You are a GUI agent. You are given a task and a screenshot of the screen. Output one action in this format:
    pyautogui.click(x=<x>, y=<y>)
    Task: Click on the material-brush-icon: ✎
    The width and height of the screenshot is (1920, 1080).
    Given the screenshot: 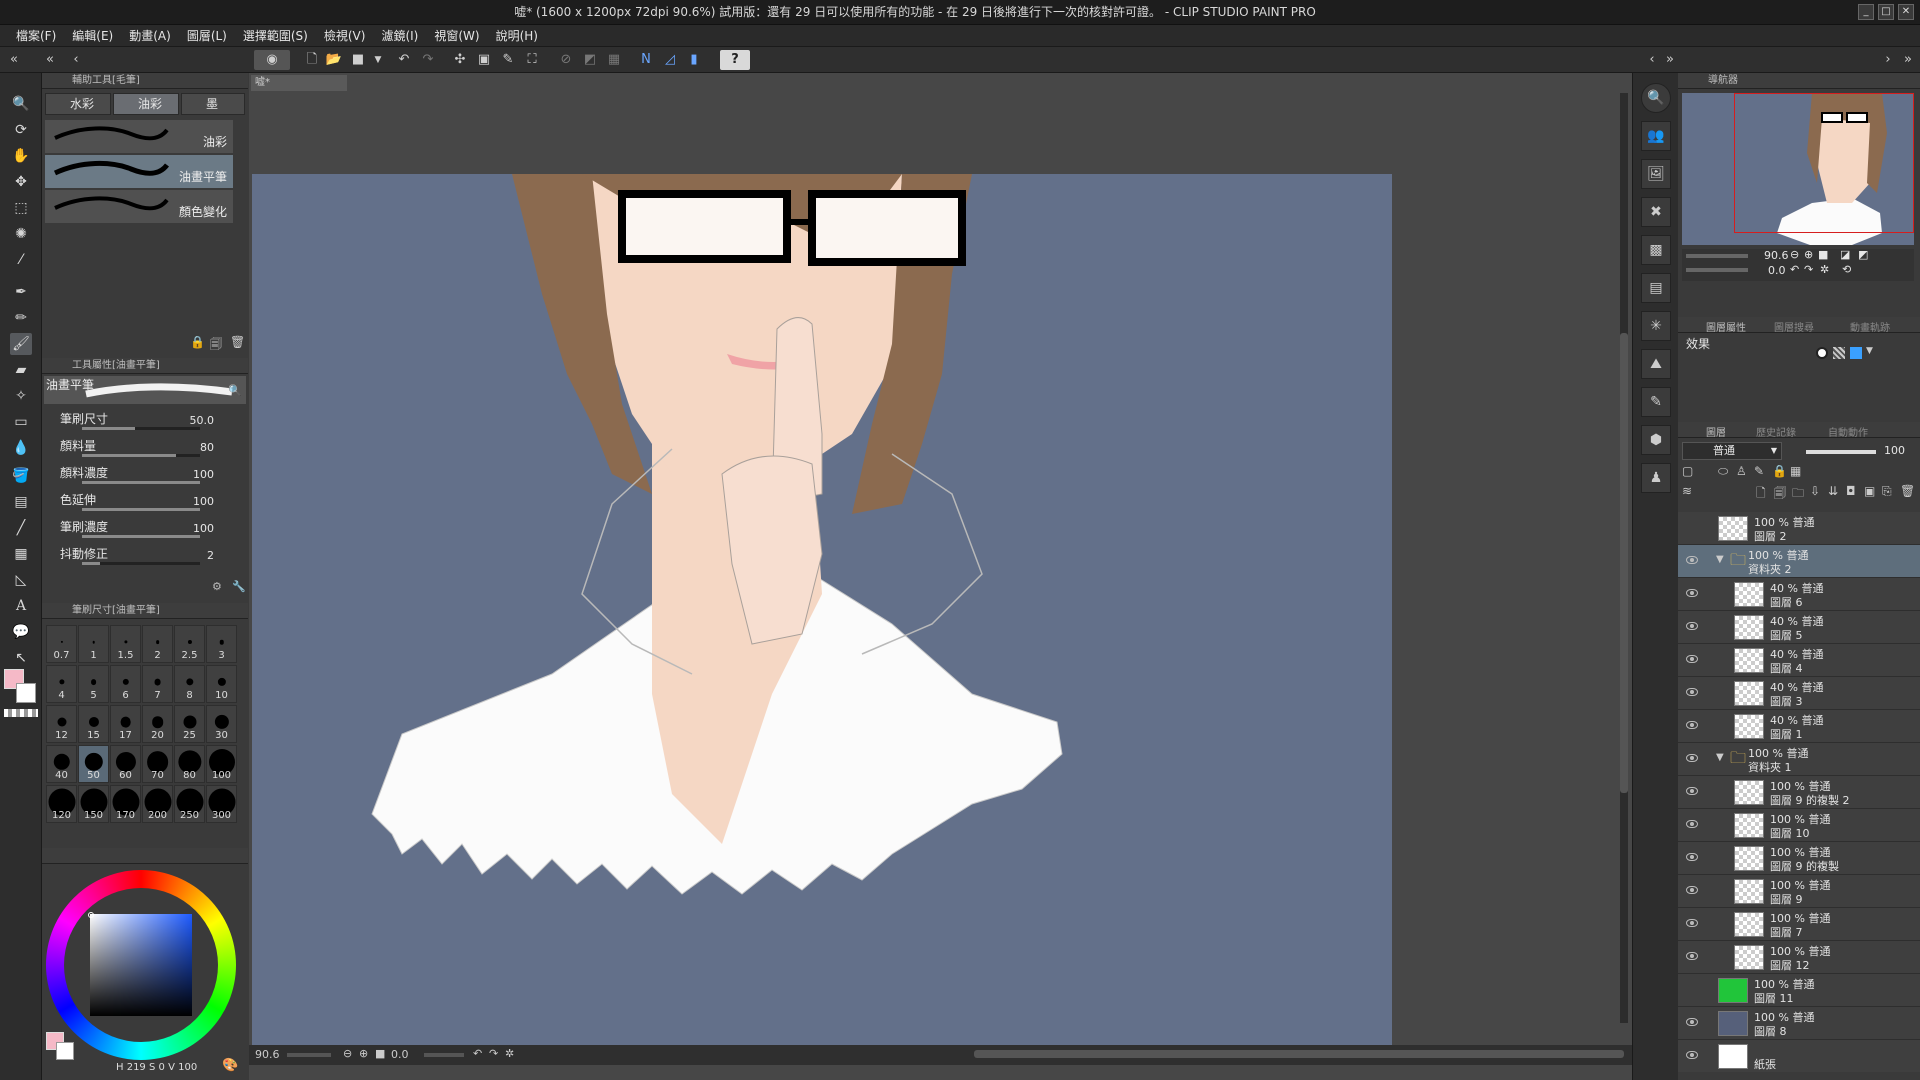 What is the action you would take?
    pyautogui.click(x=1656, y=402)
    